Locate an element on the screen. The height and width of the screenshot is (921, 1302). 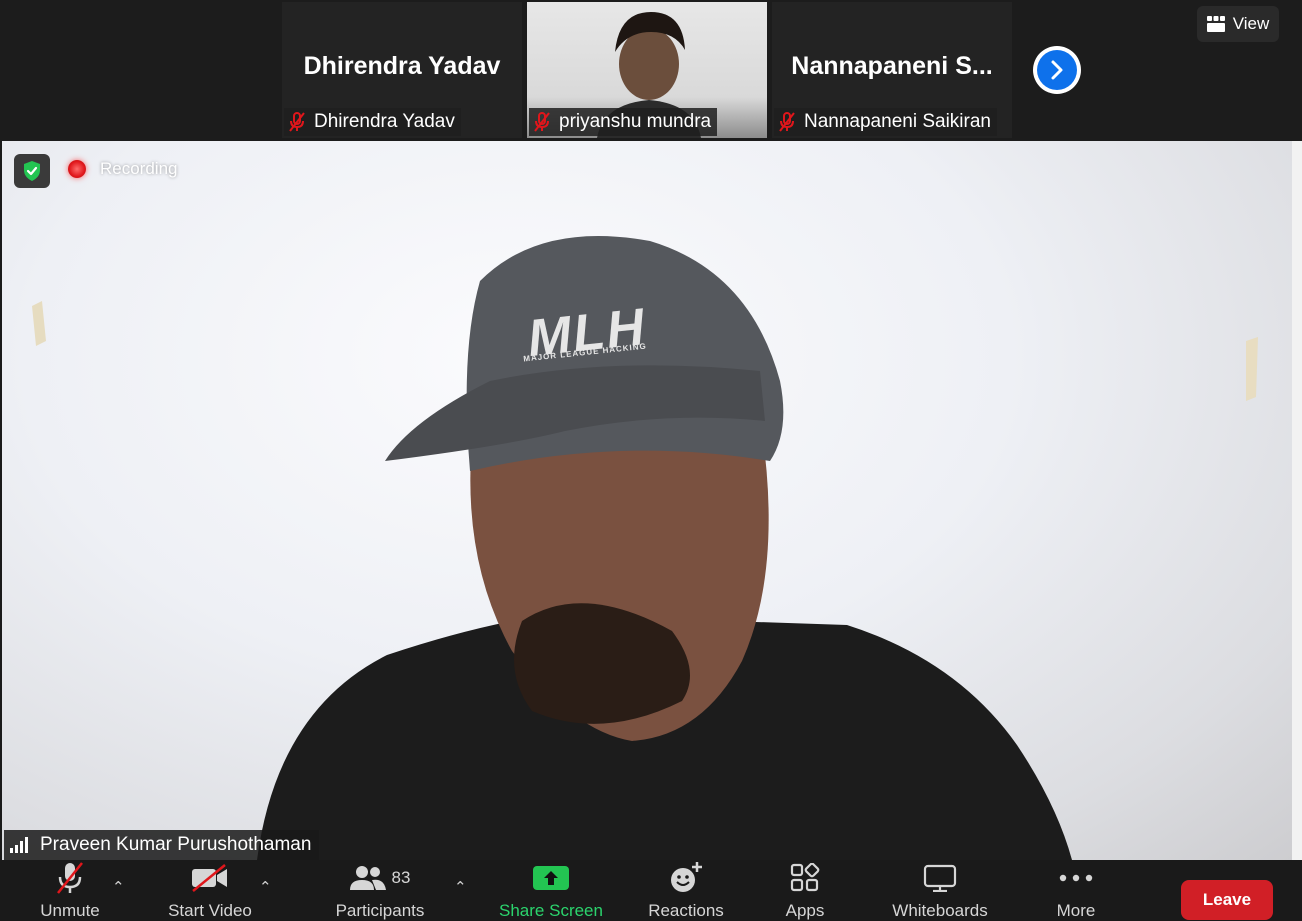
participant-name-label: Dhirendra Yadav is located at coordinates (372, 122).